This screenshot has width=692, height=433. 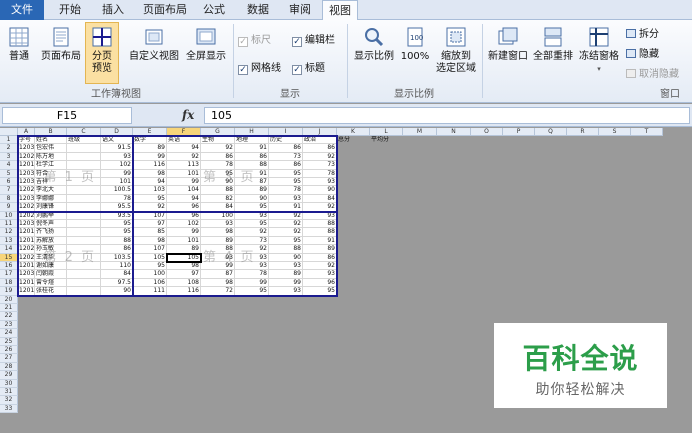 I want to click on table-cell: 72, so click(x=218, y=291).